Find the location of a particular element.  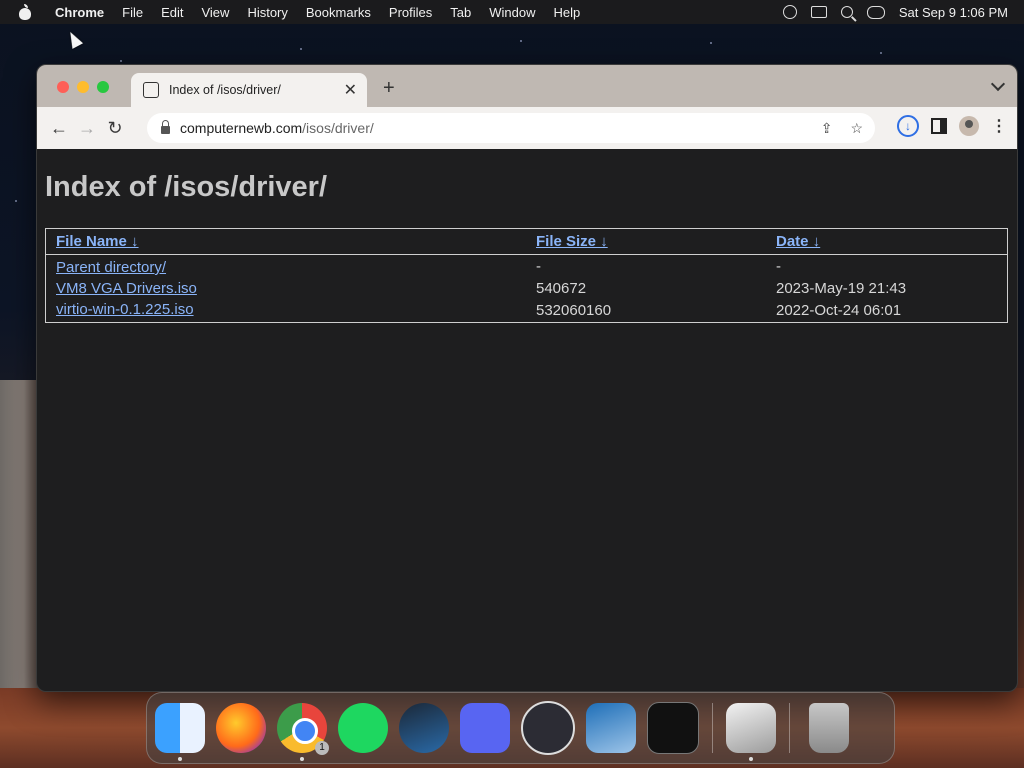

omnibox-actions: ⇪ ☆ is located at coordinates (848, 128).